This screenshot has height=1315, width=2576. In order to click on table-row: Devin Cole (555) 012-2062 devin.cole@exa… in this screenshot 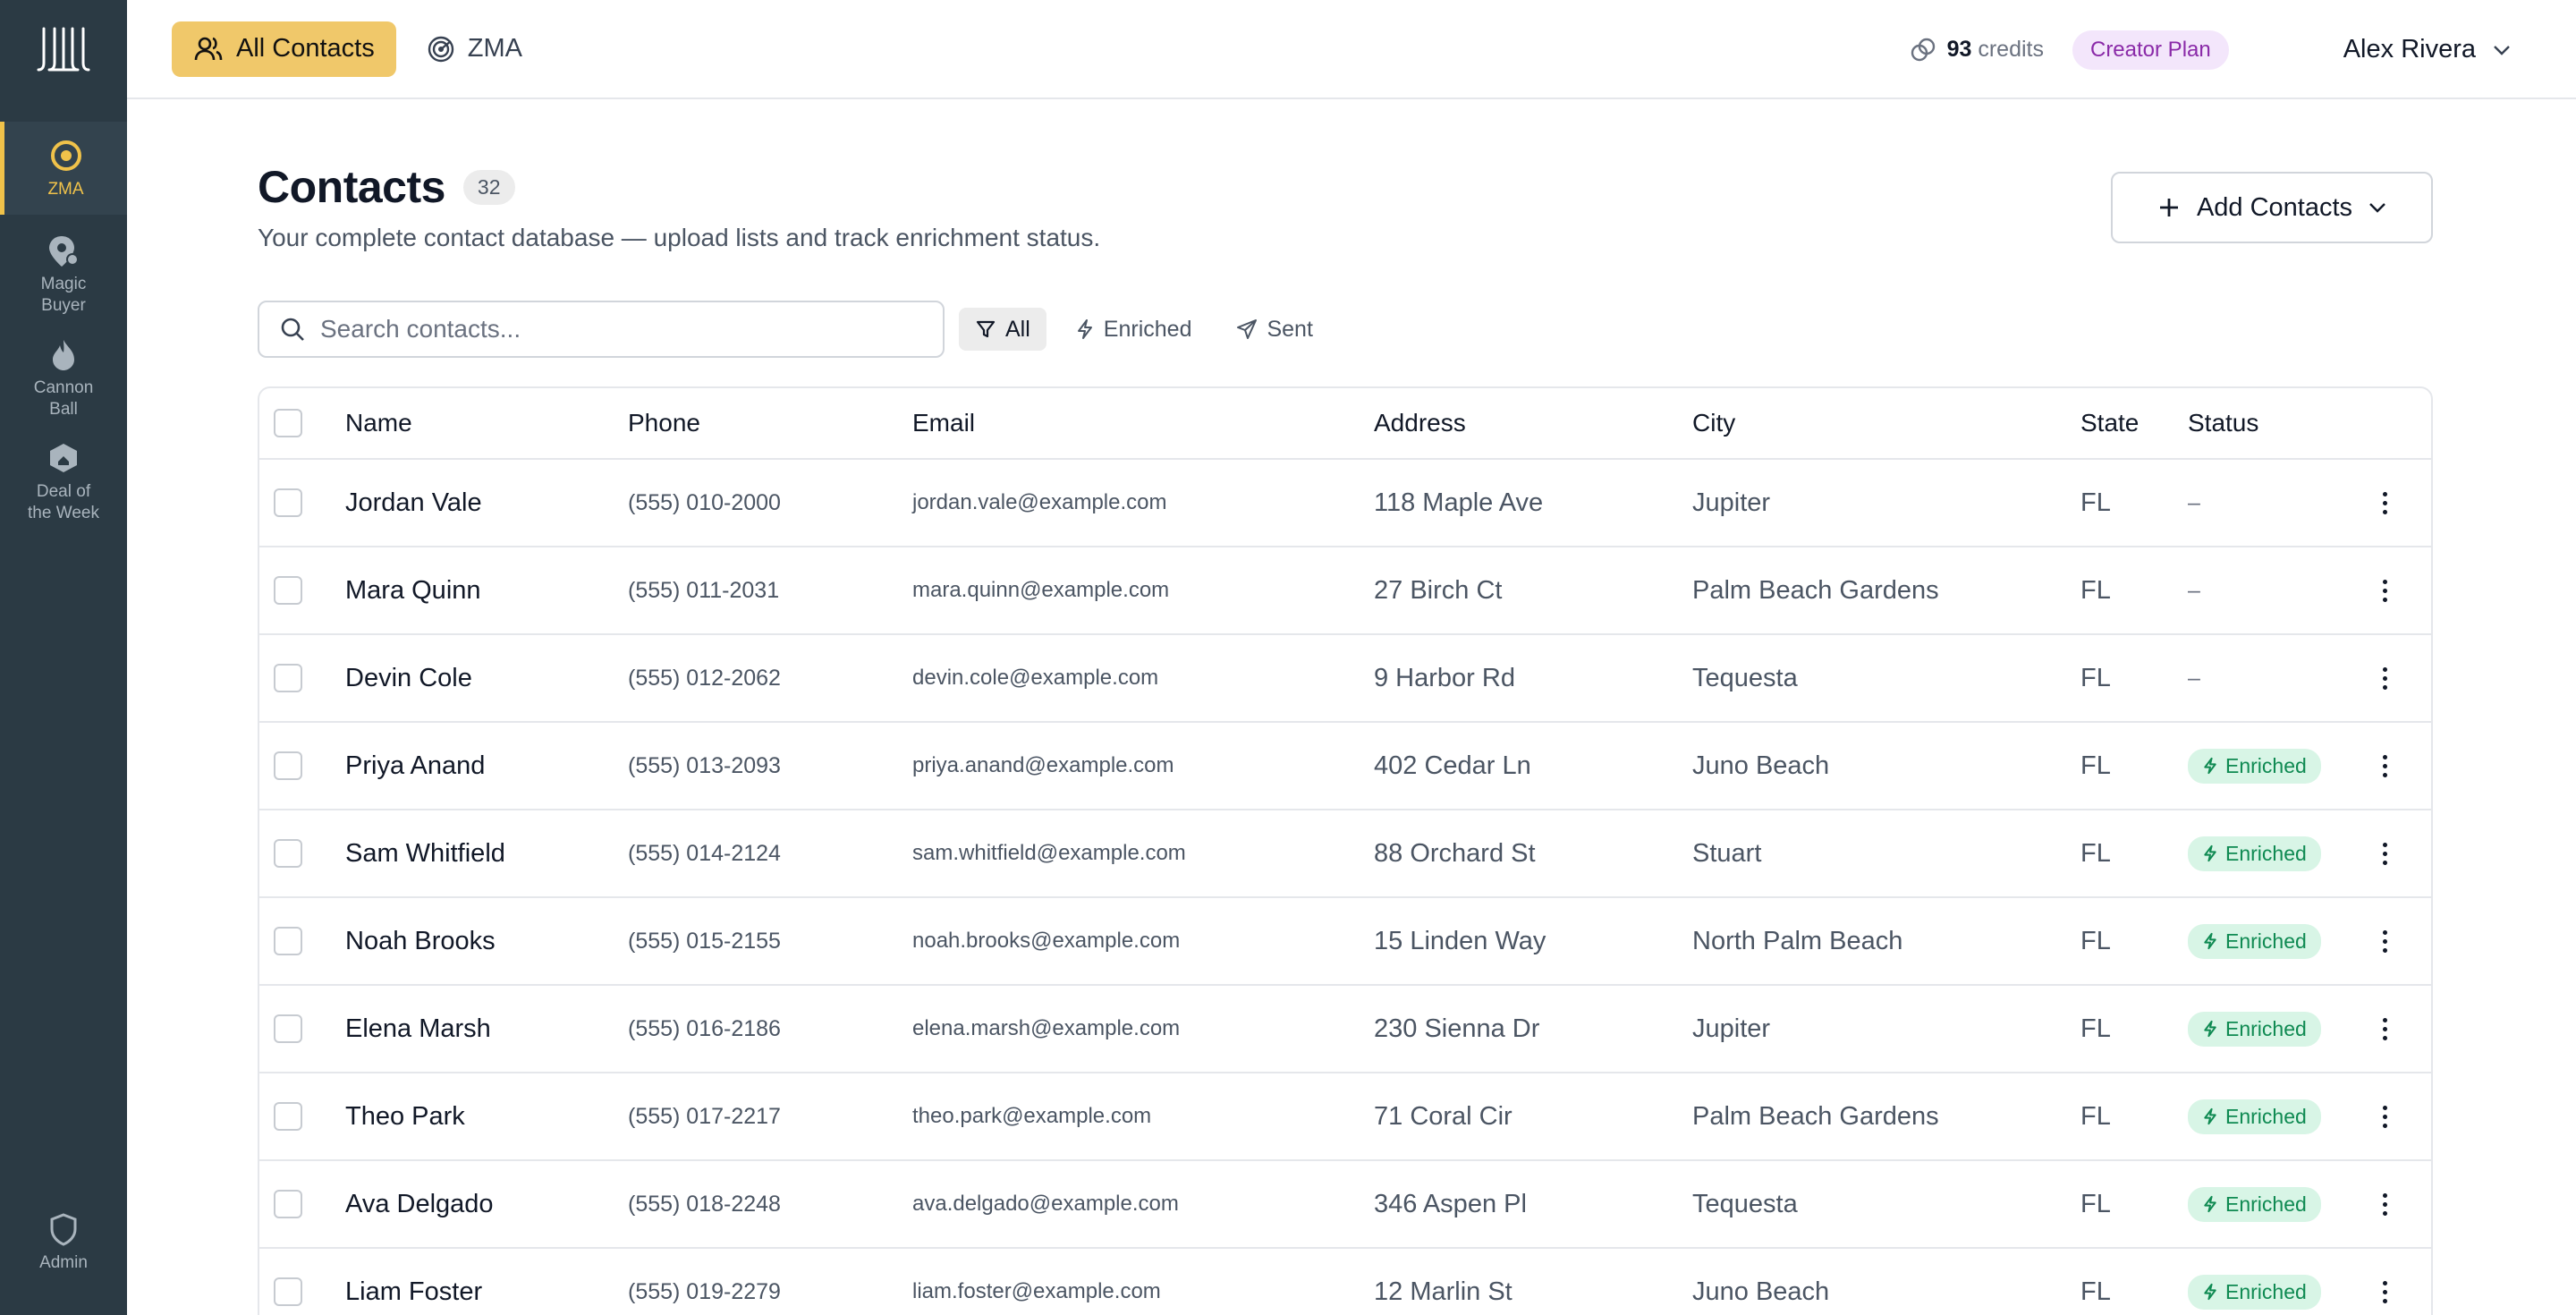, I will do `click(1345, 679)`.